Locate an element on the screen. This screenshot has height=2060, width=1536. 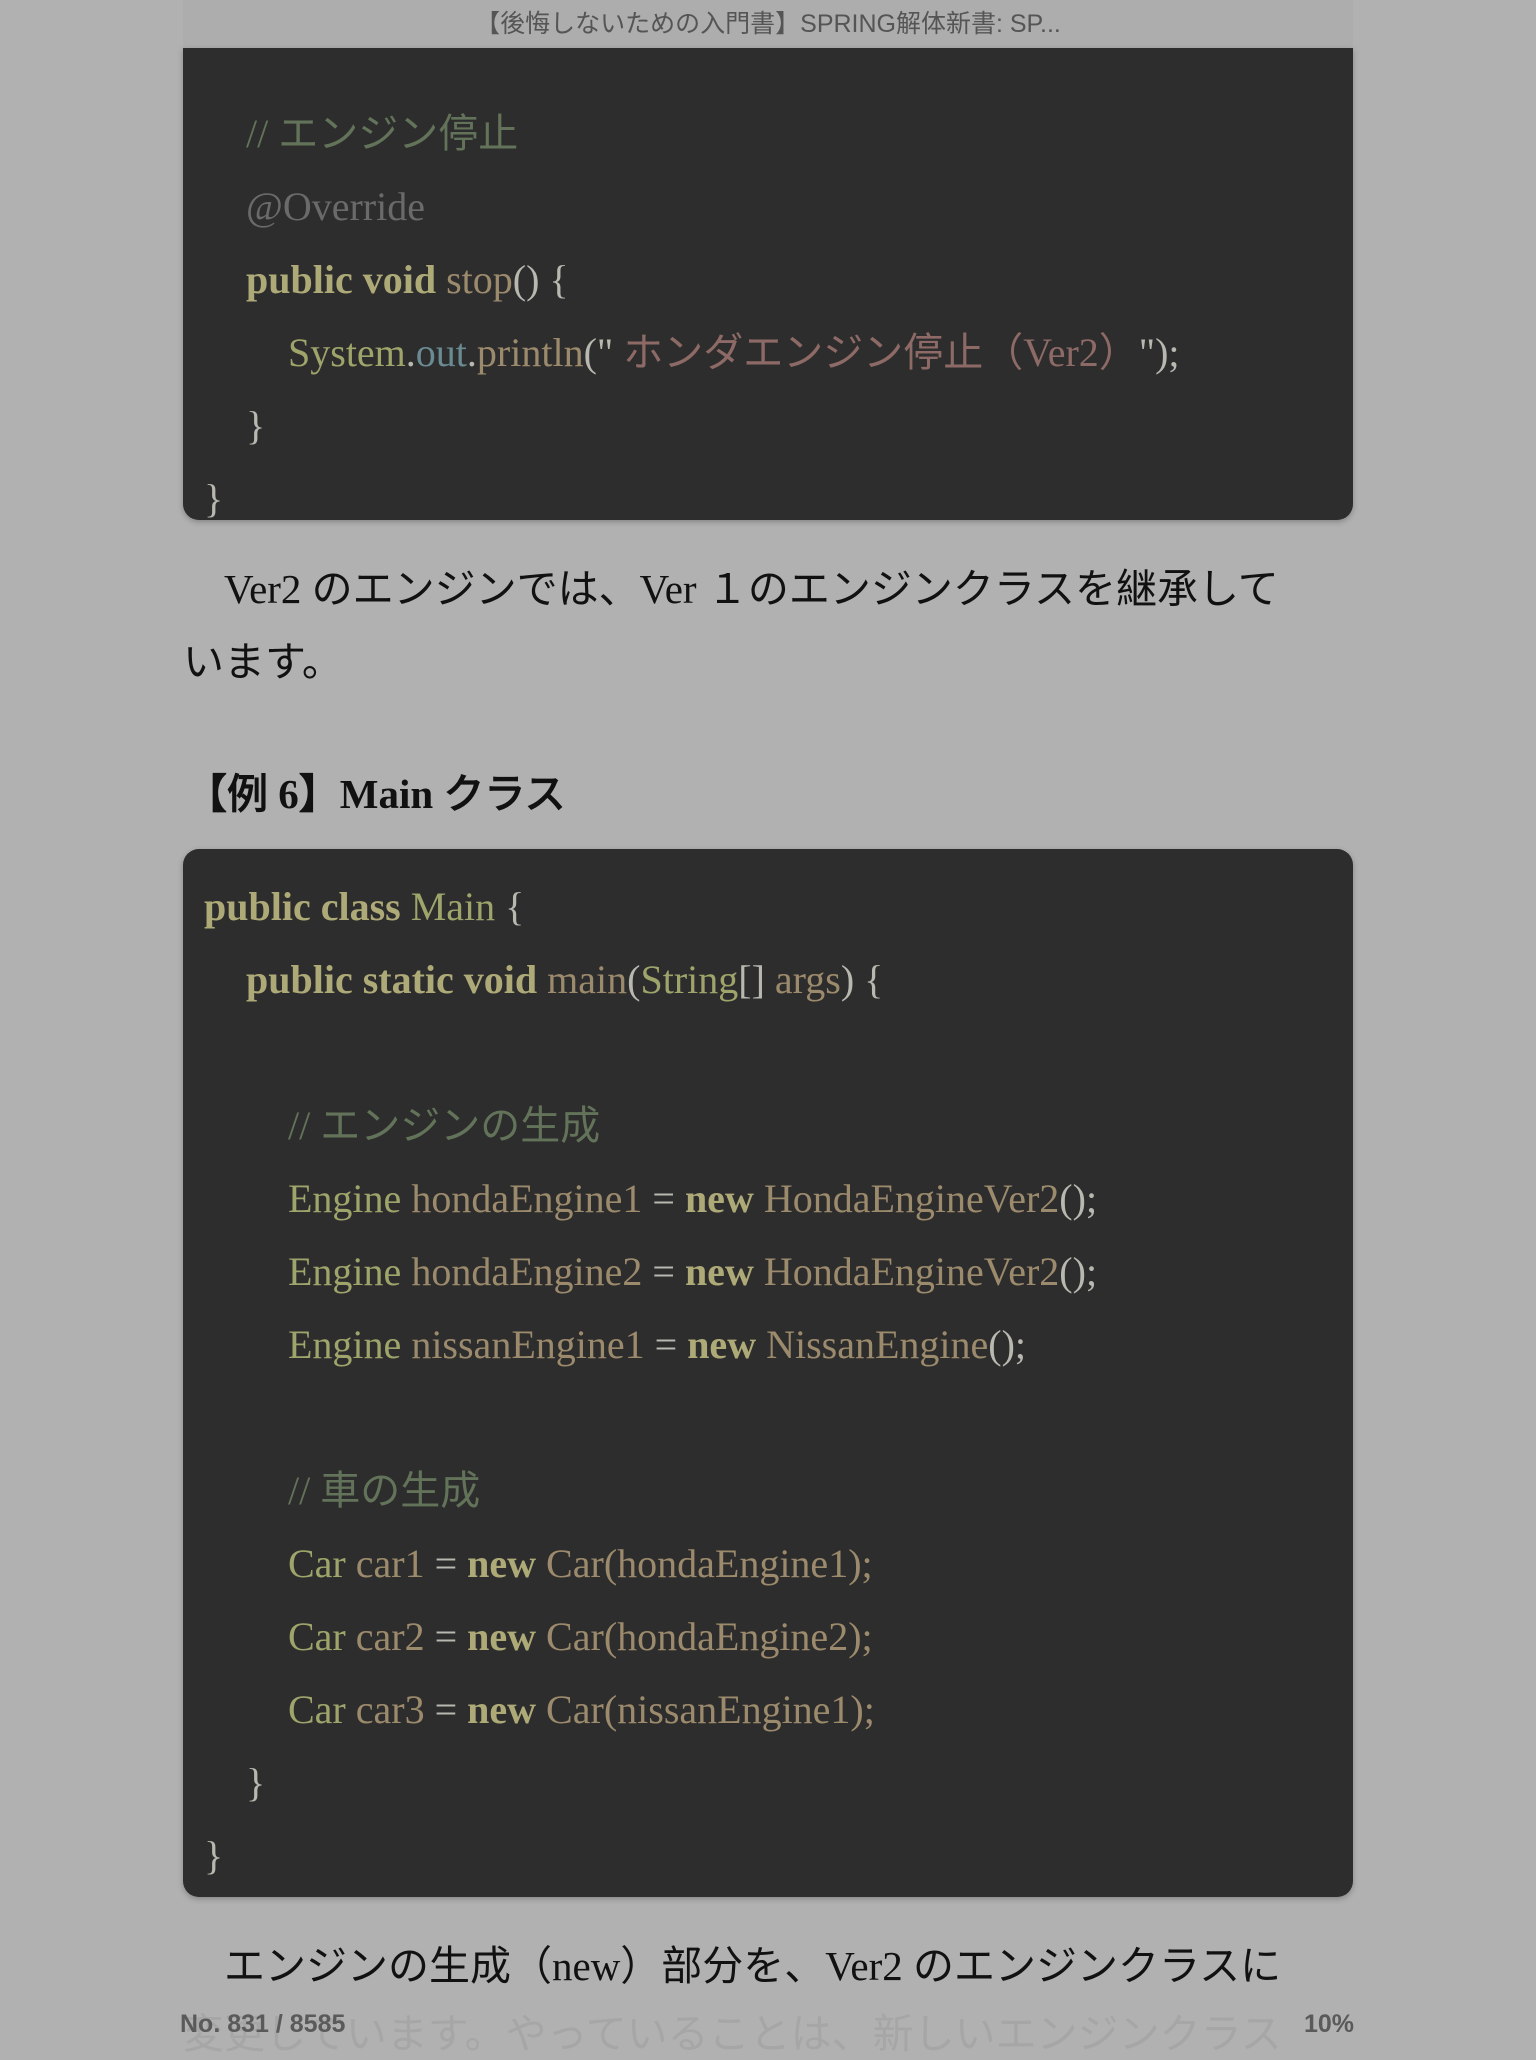
code-token-type: System is located at coordinates (347, 352).